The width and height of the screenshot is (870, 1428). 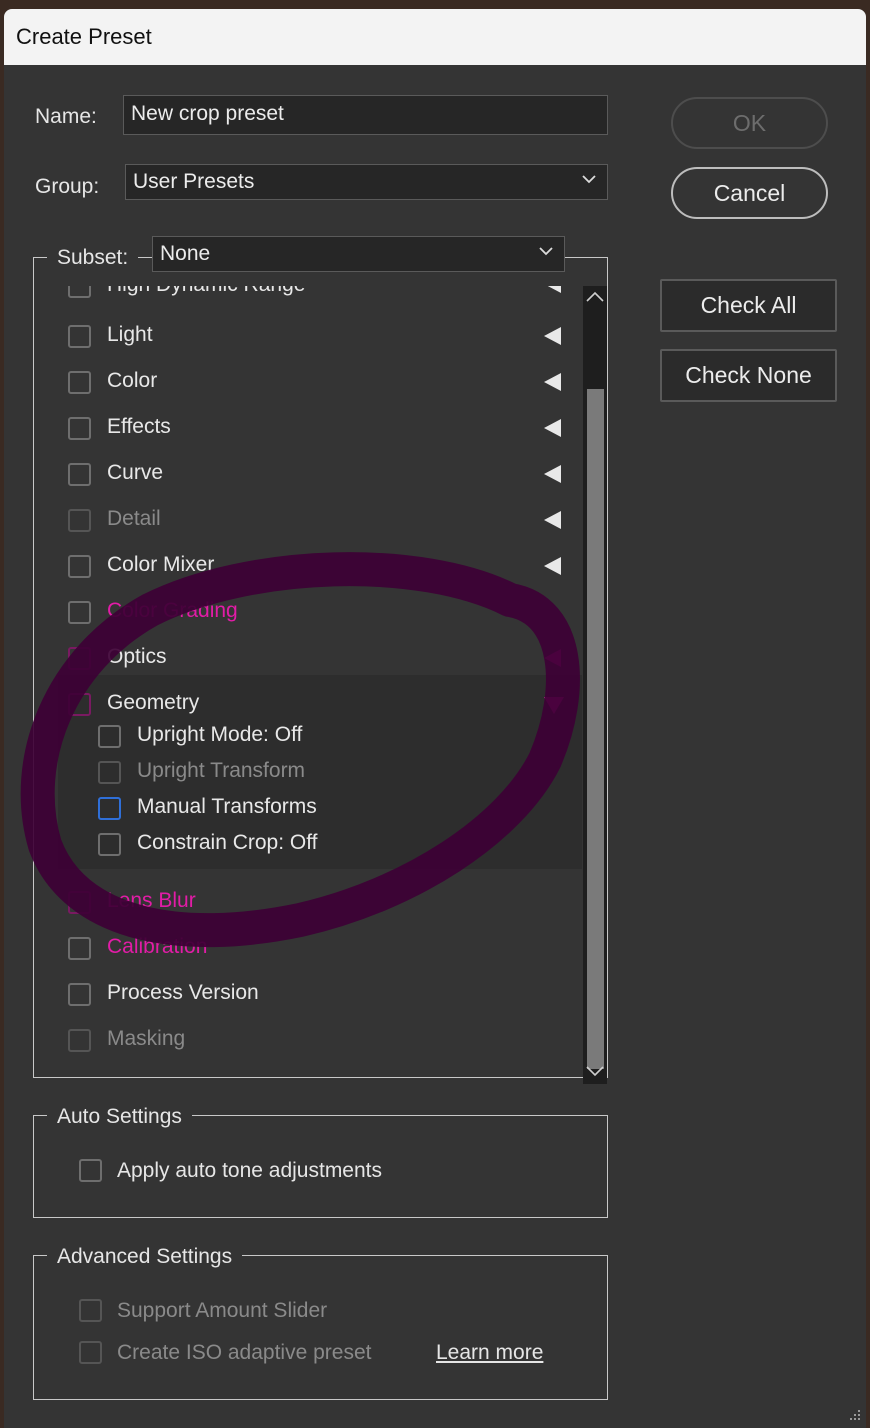 I want to click on list-item-label: Curve, so click(x=135, y=472).